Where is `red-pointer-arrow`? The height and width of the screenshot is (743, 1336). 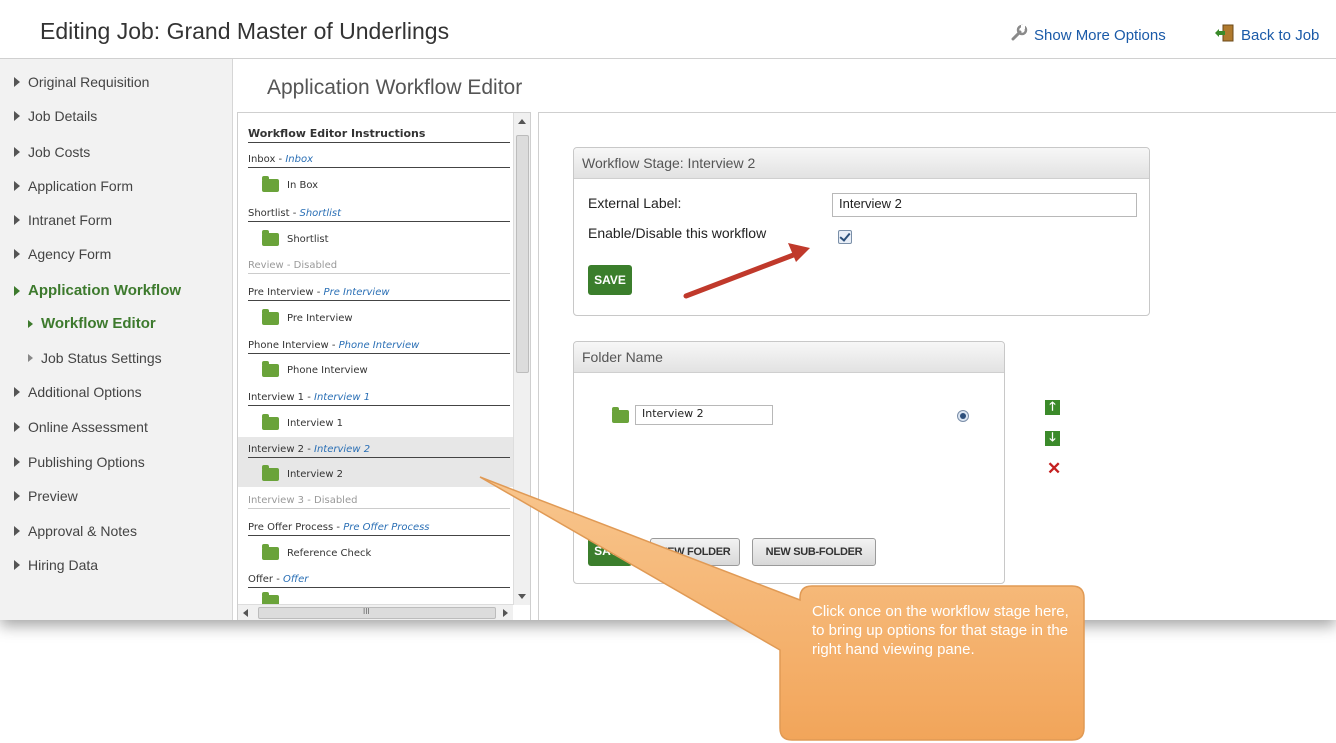 red-pointer-arrow is located at coordinates (746, 271).